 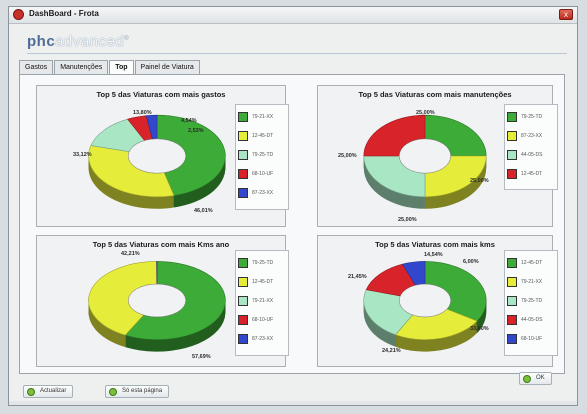 What do you see at coordinates (540, 378) in the screenshot?
I see `ok-label: OK` at bounding box center [540, 378].